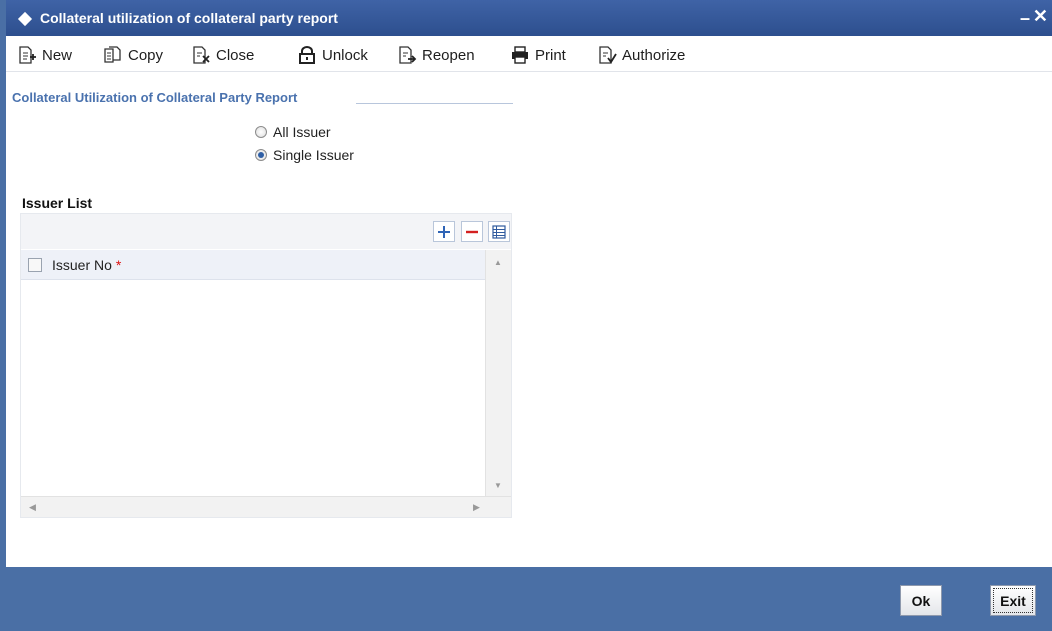 This screenshot has width=1052, height=631. I want to click on minus-icon, so click(472, 231).